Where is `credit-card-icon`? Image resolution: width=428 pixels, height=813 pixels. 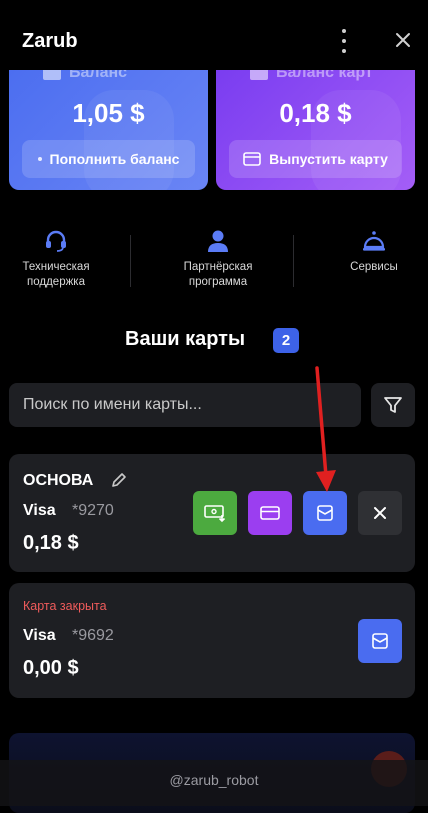 credit-card-icon is located at coordinates (252, 159).